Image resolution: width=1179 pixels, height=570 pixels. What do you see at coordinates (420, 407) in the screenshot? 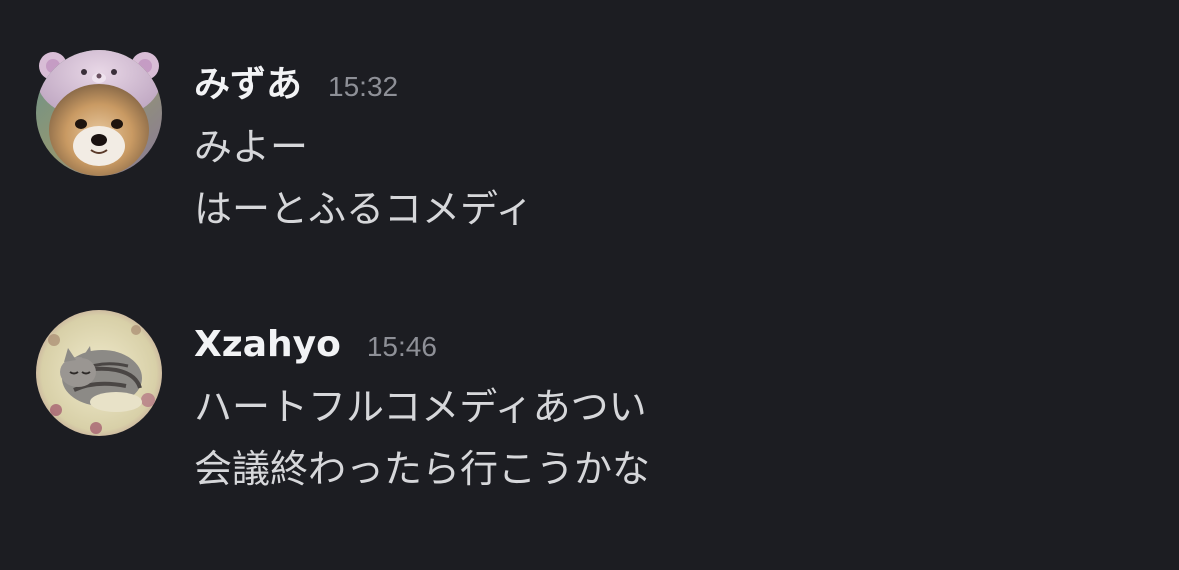
I see `message-line: ハートフルコメディあつい` at bounding box center [420, 407].